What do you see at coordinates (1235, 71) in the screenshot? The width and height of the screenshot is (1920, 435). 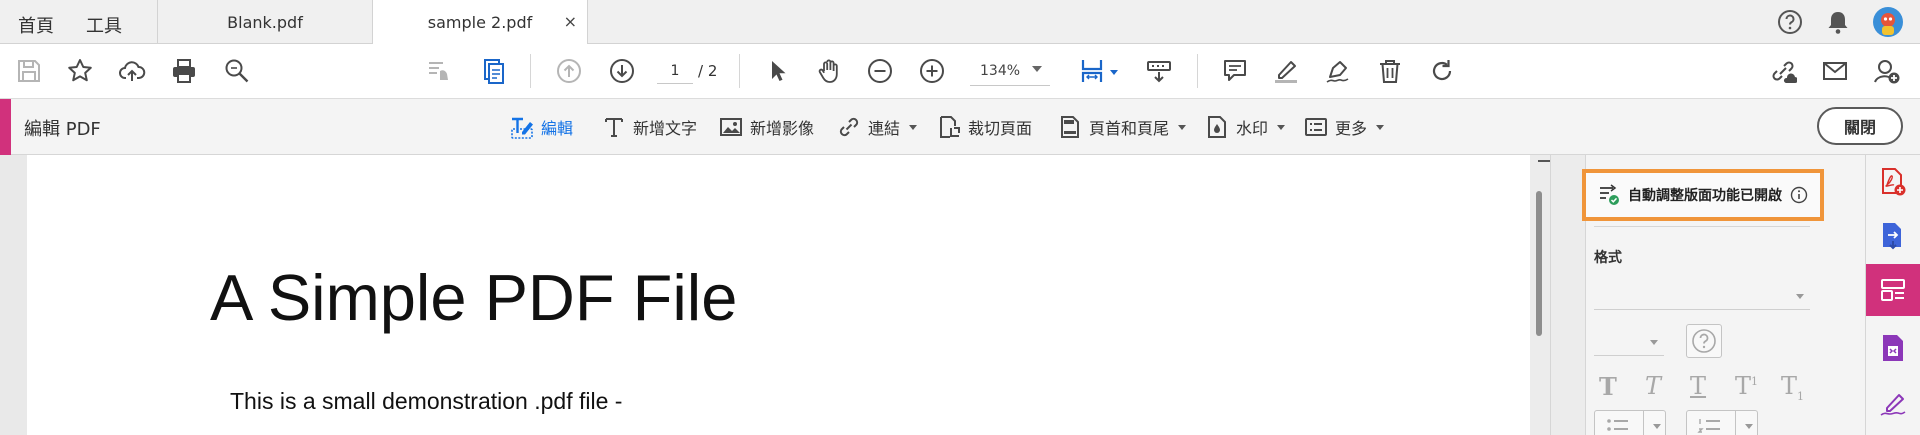 I see `comment-icon` at bounding box center [1235, 71].